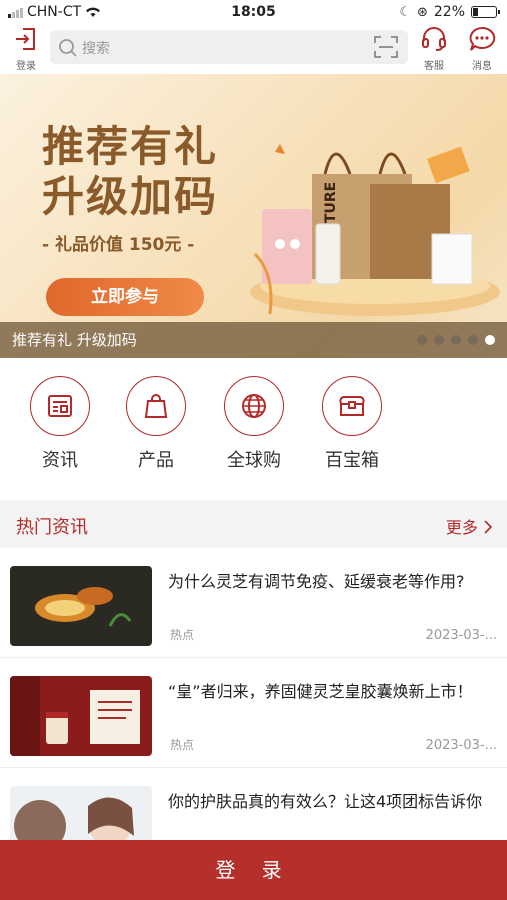 The width and height of the screenshot is (507, 900). What do you see at coordinates (81, 606) in the screenshot?
I see `news-thumbnail-lingzhi` at bounding box center [81, 606].